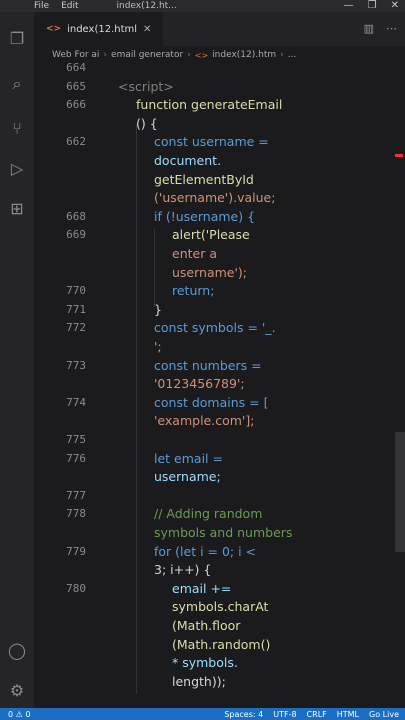 Image resolution: width=405 pixels, height=720 pixels. Describe the element at coordinates (369, 28) in the screenshot. I see `split-editor-icon: ▥` at that location.